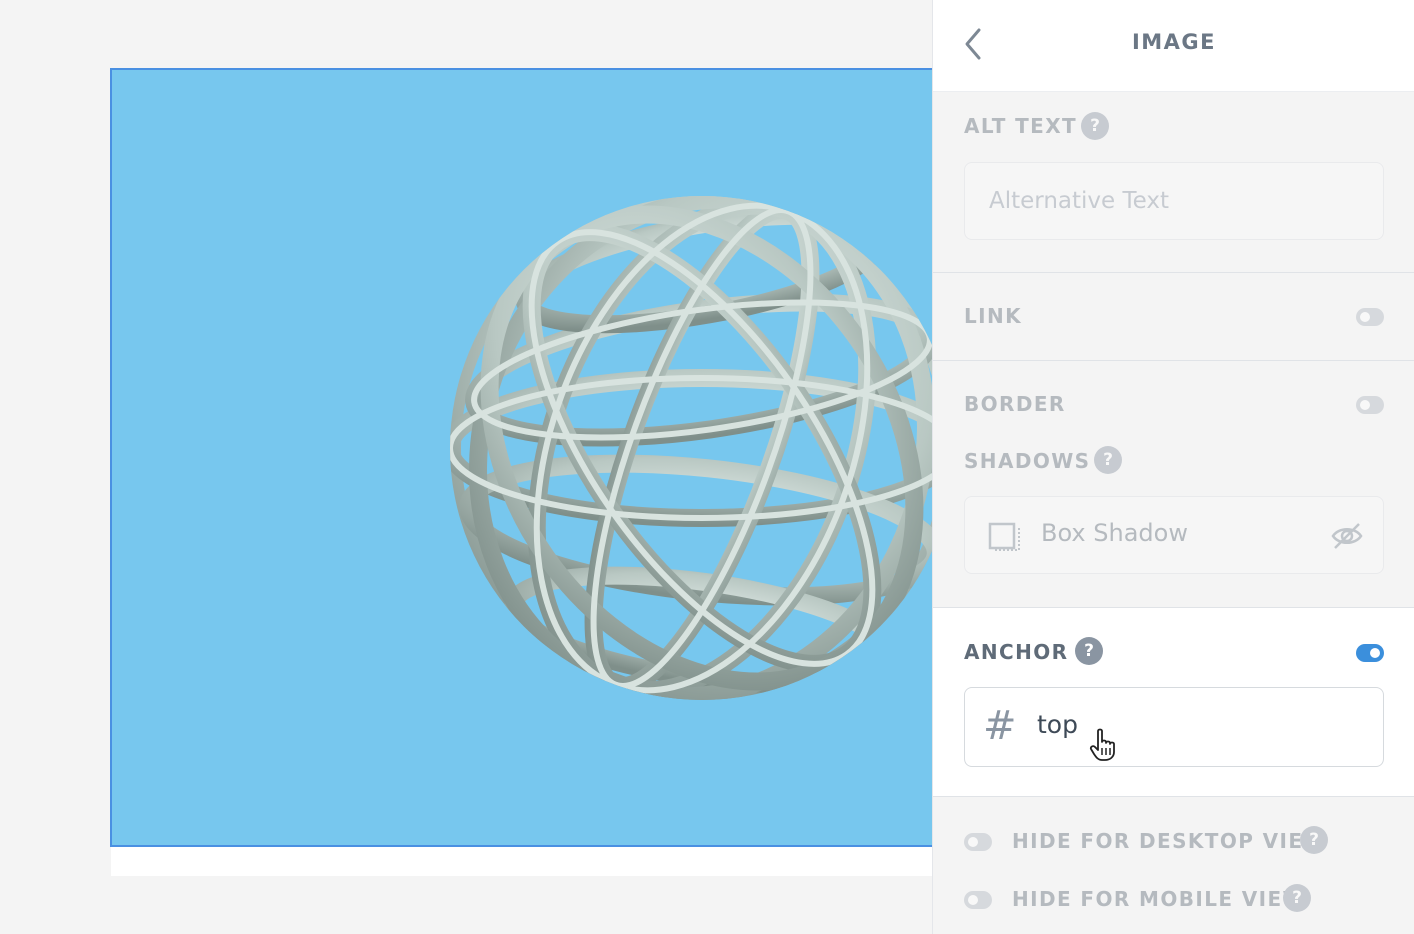 Image resolution: width=1414 pixels, height=934 pixels. I want to click on alt-text-label: ALT TEXT, so click(1021, 126).